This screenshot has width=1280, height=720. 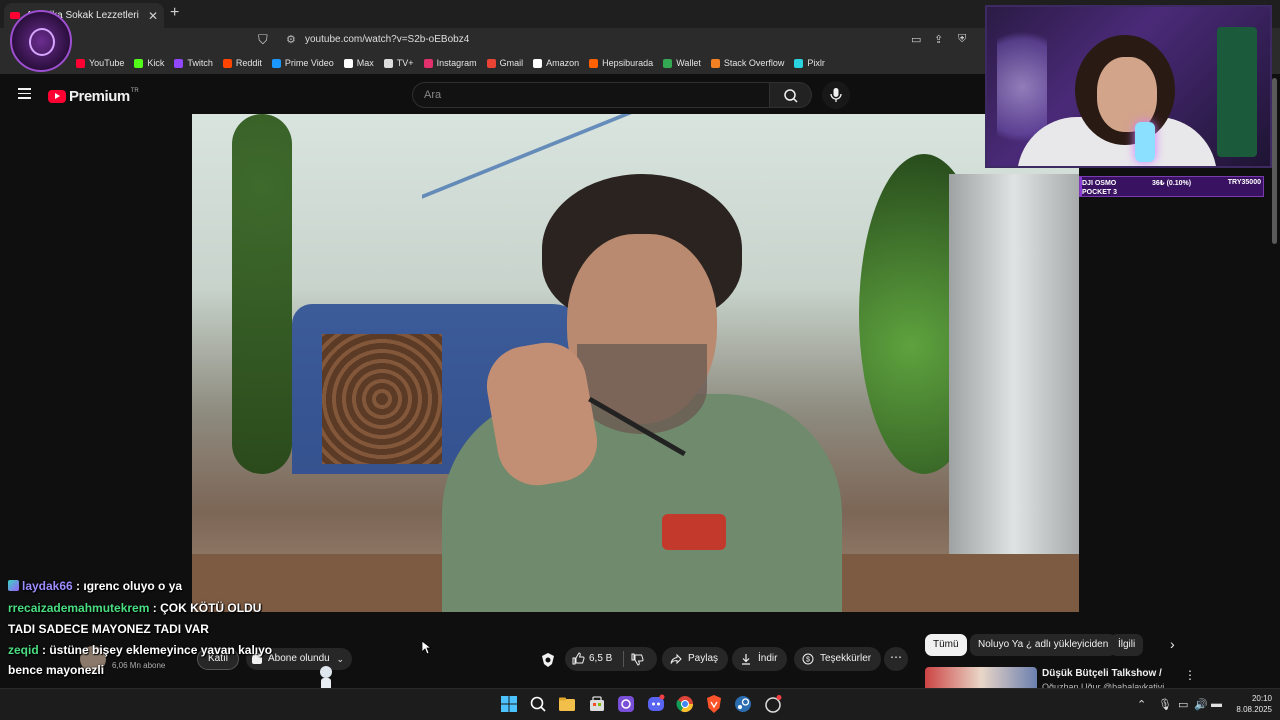 I want to click on youtube-premium-logo: Premium TR, so click(x=93, y=96).